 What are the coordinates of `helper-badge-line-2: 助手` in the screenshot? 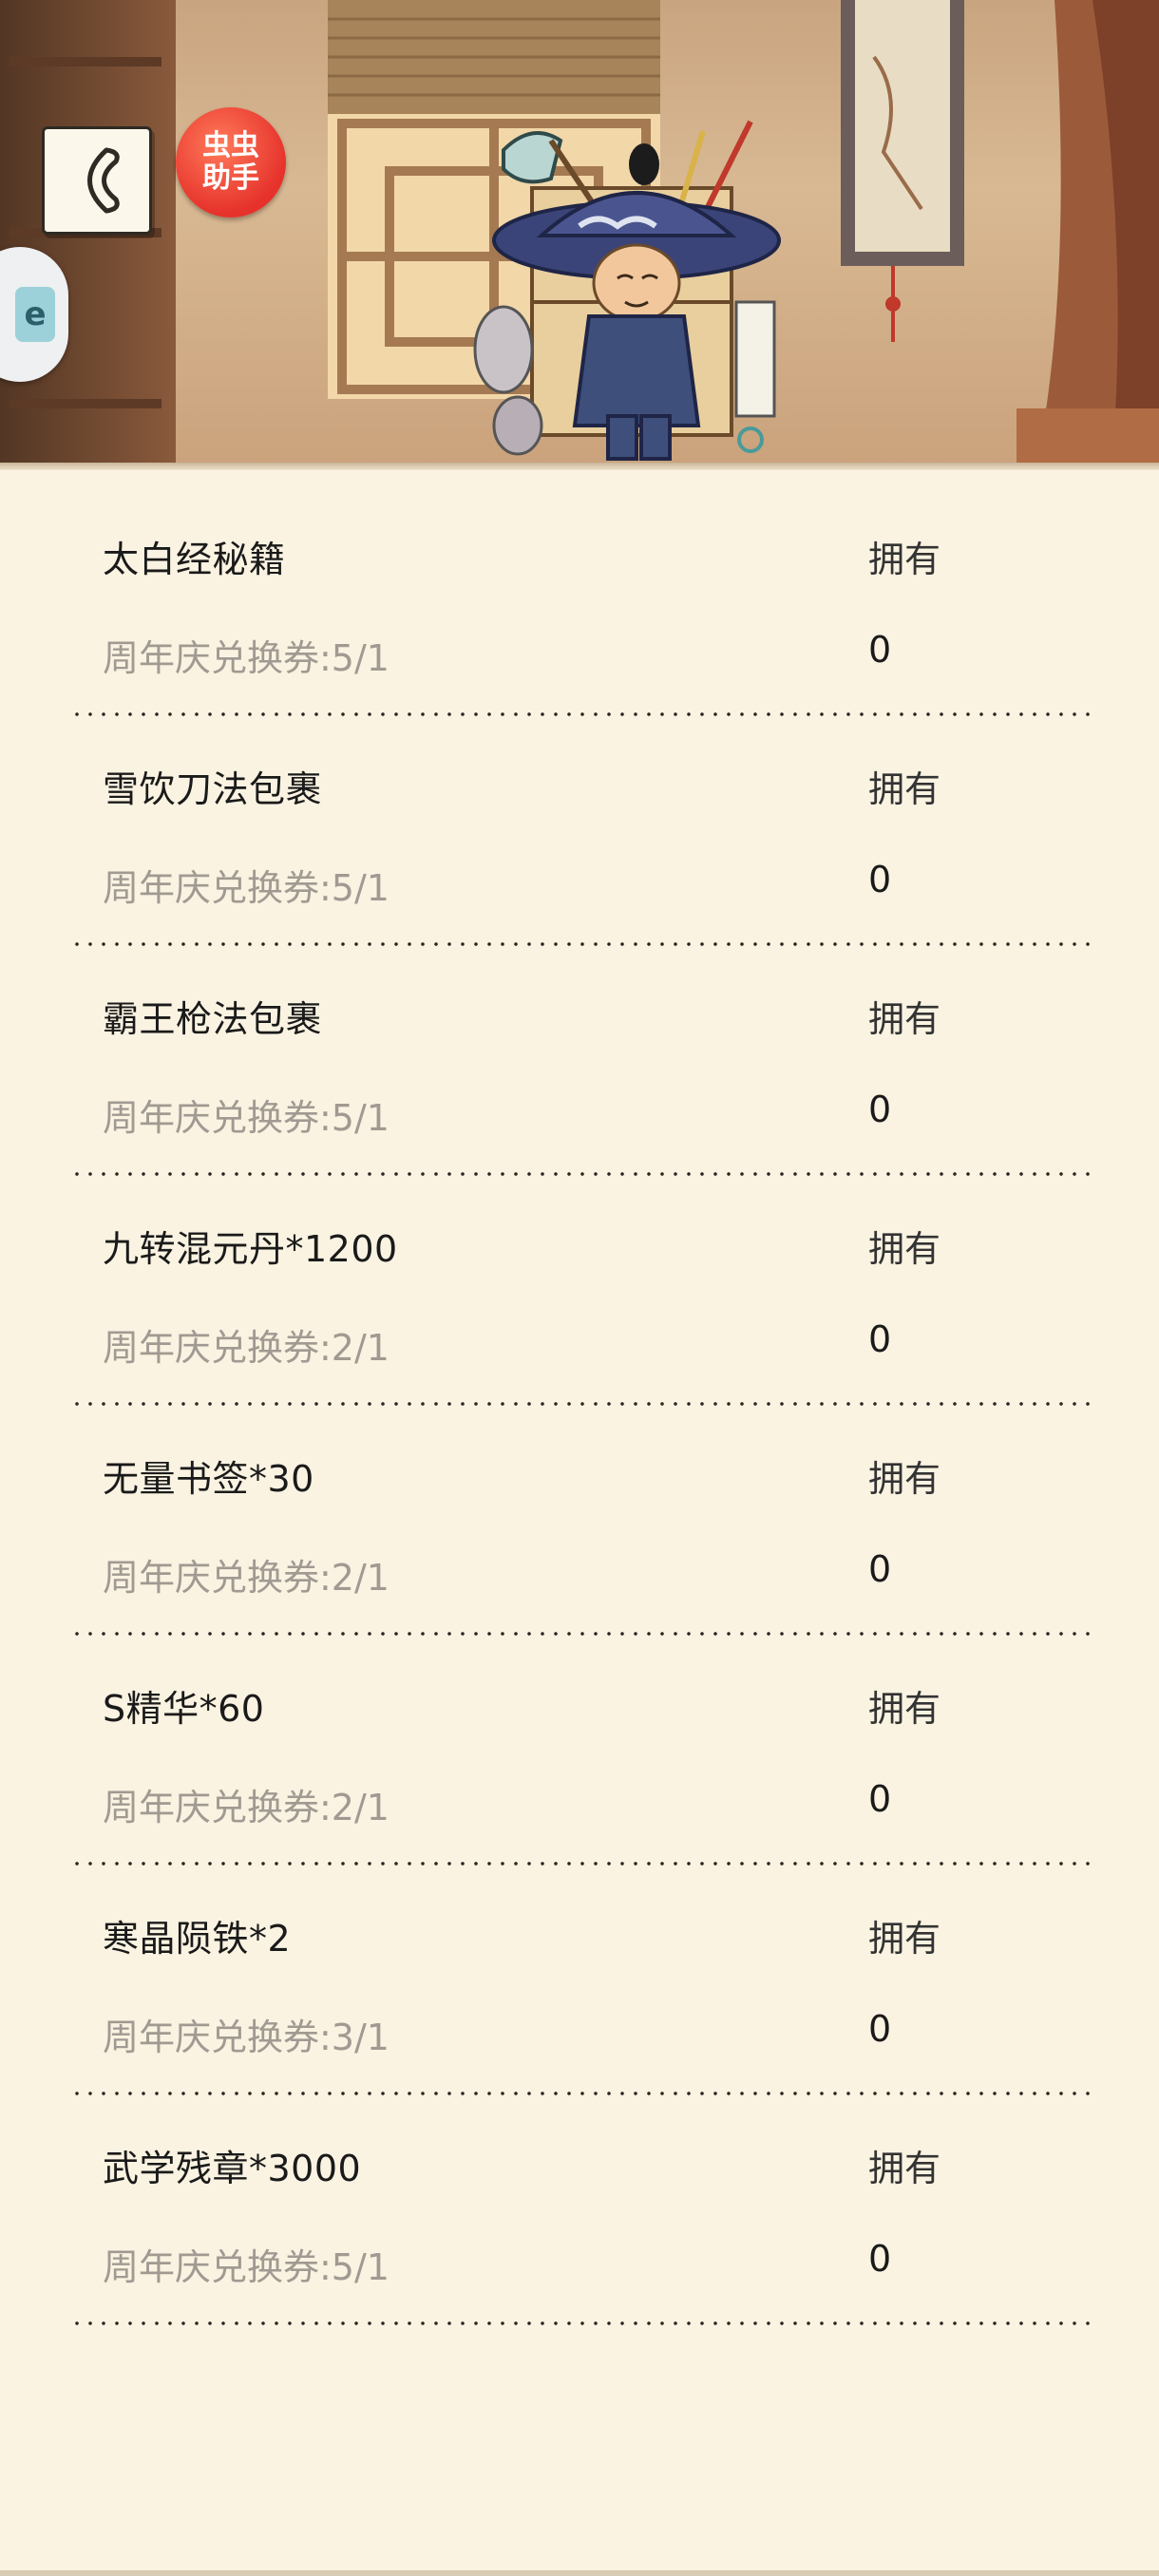 It's located at (230, 178).